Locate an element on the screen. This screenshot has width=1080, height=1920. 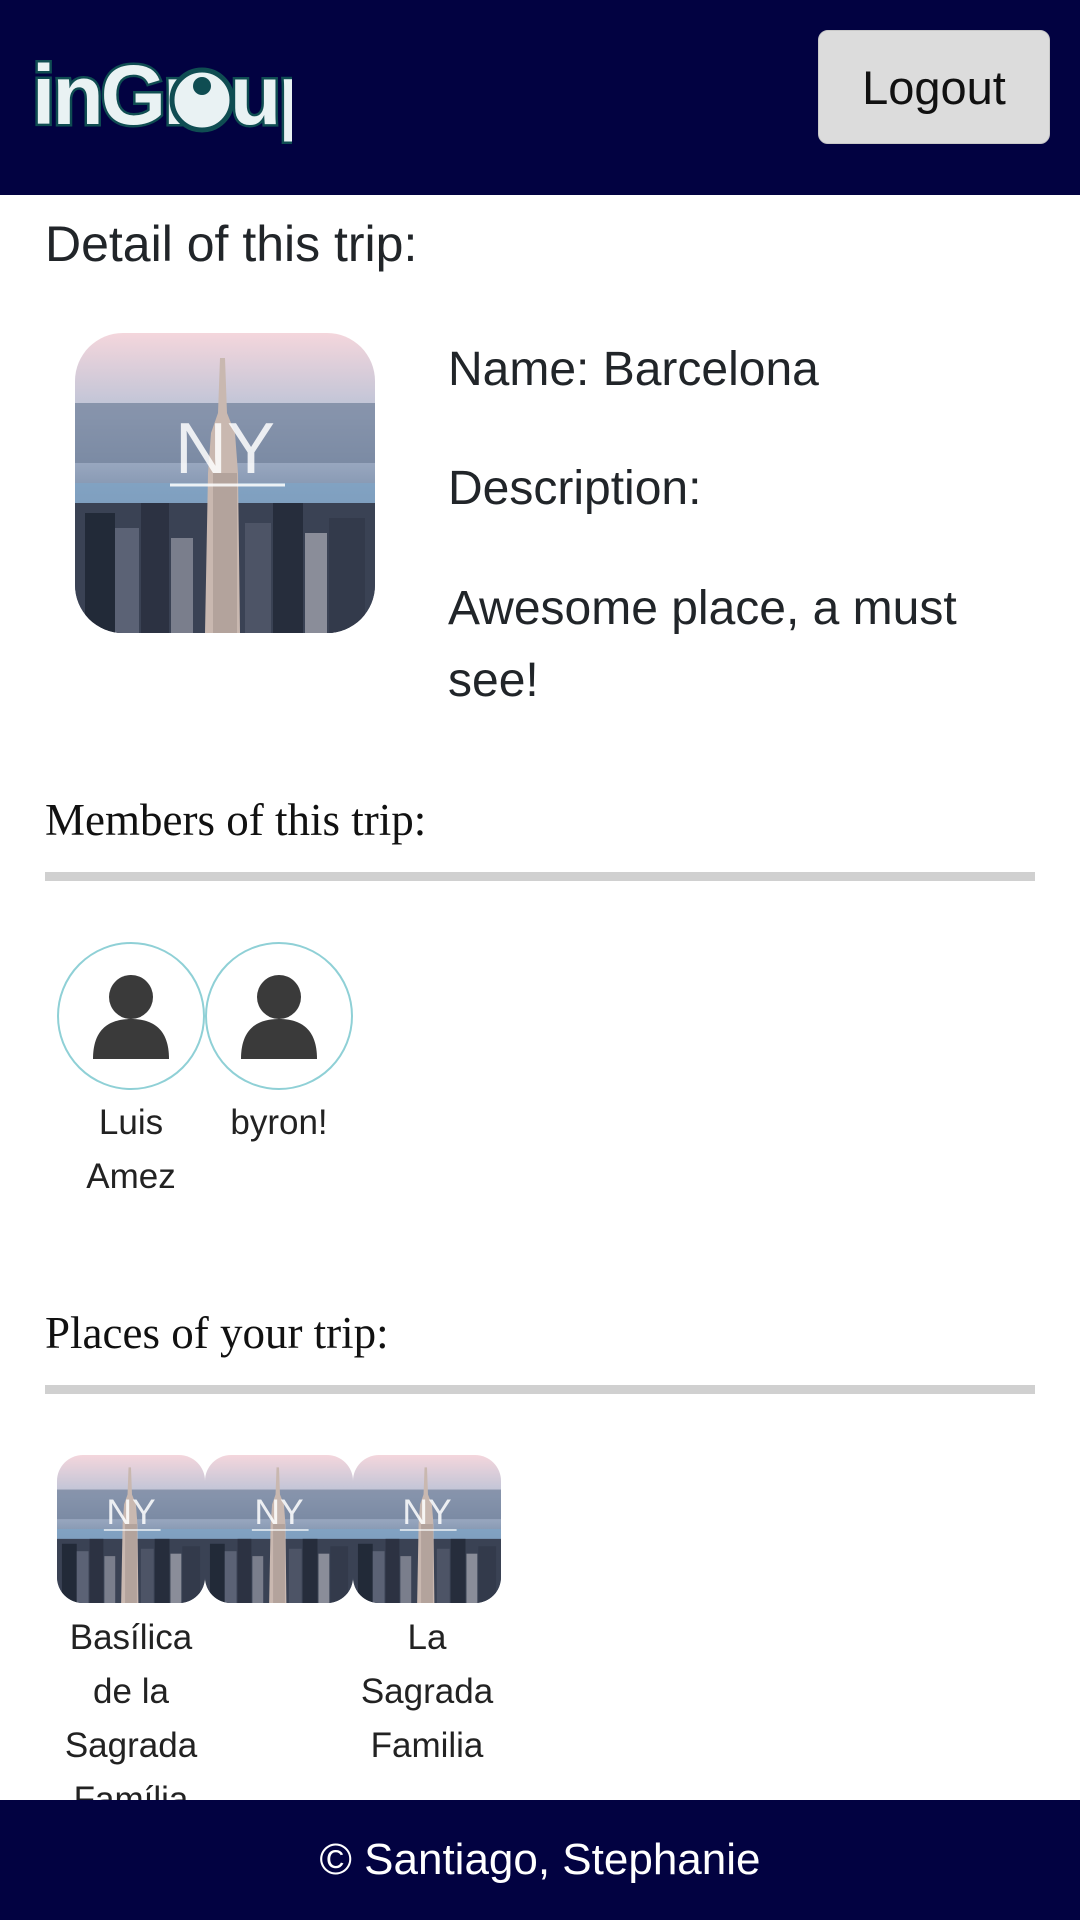
footer-copyright: © Santiago, Stephanie is located at coordinates (540, 1859).